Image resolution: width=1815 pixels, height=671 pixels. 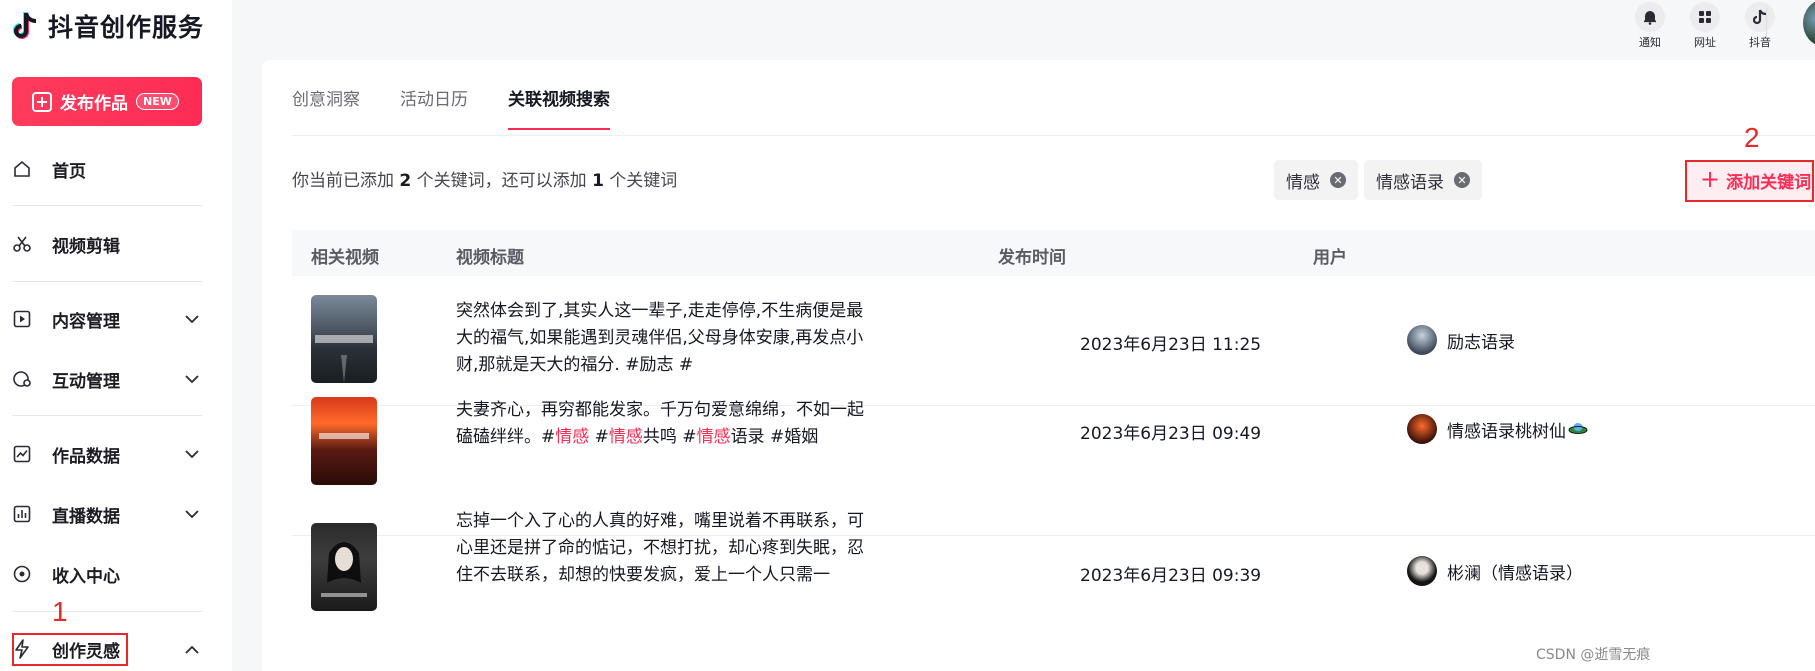 What do you see at coordinates (86, 381) in the screenshot?
I see `sidebar-item-label: 互动管理` at bounding box center [86, 381].